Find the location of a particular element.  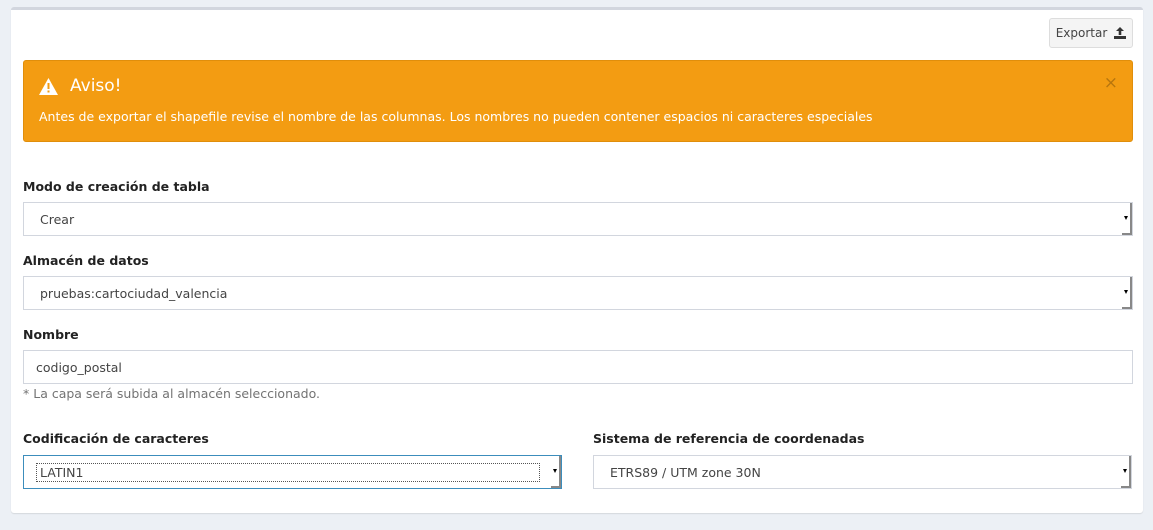

datastore-select: pruebas:cartociudad_valencia is located at coordinates (578, 293).